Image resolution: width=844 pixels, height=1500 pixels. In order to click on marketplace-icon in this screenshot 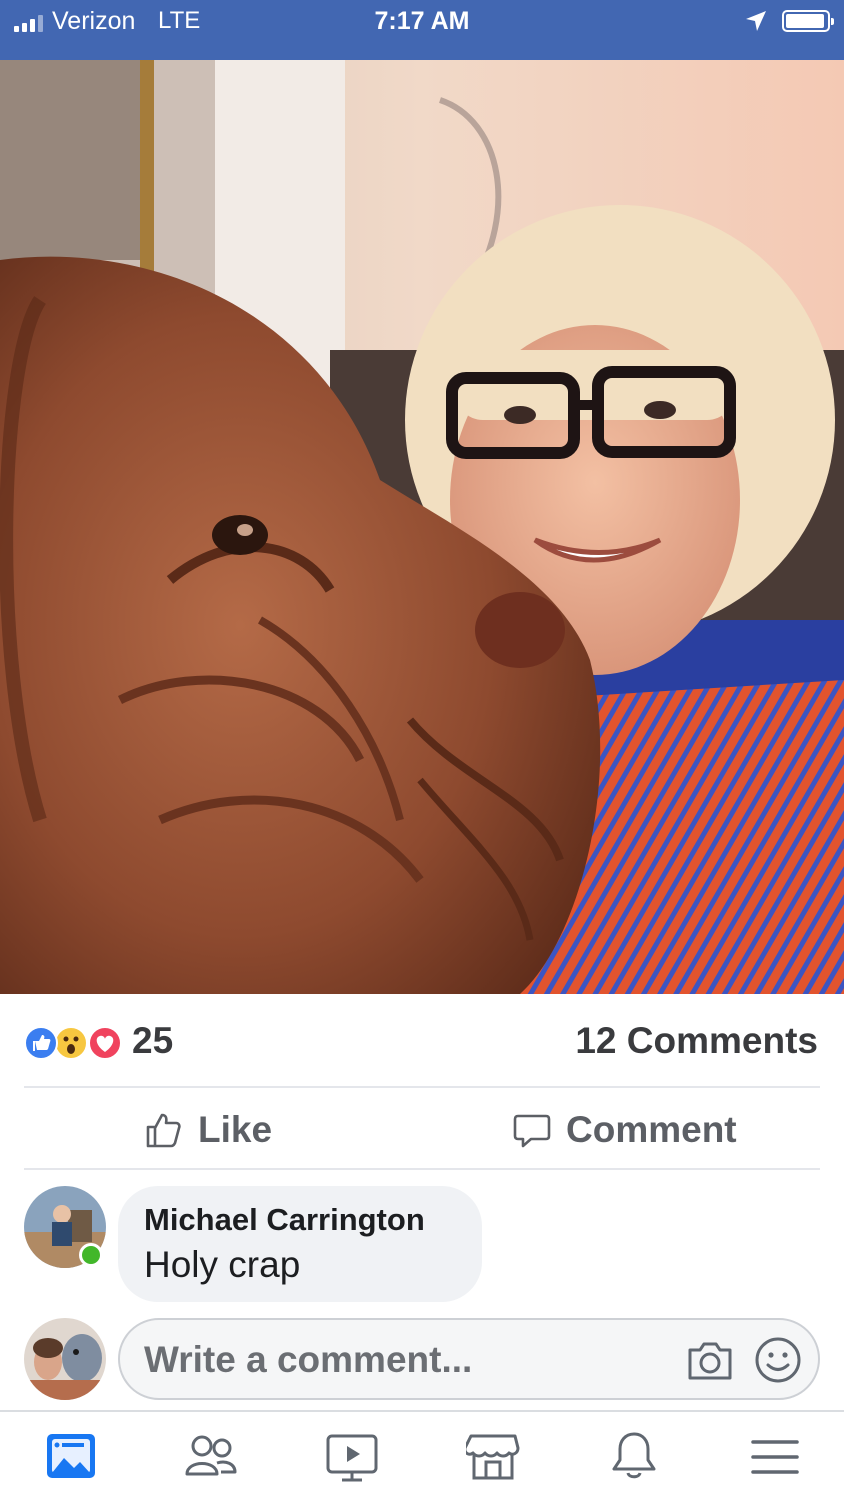, I will do `click(493, 1457)`.